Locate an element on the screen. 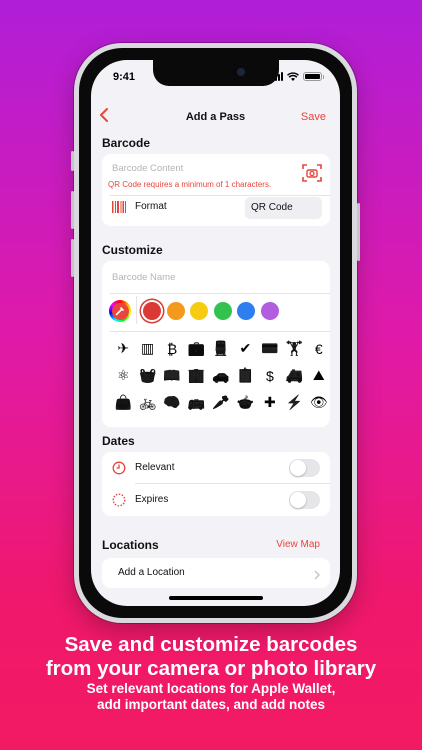 The height and width of the screenshot is (750, 422). pass-icon-option: € is located at coordinates (319, 348).